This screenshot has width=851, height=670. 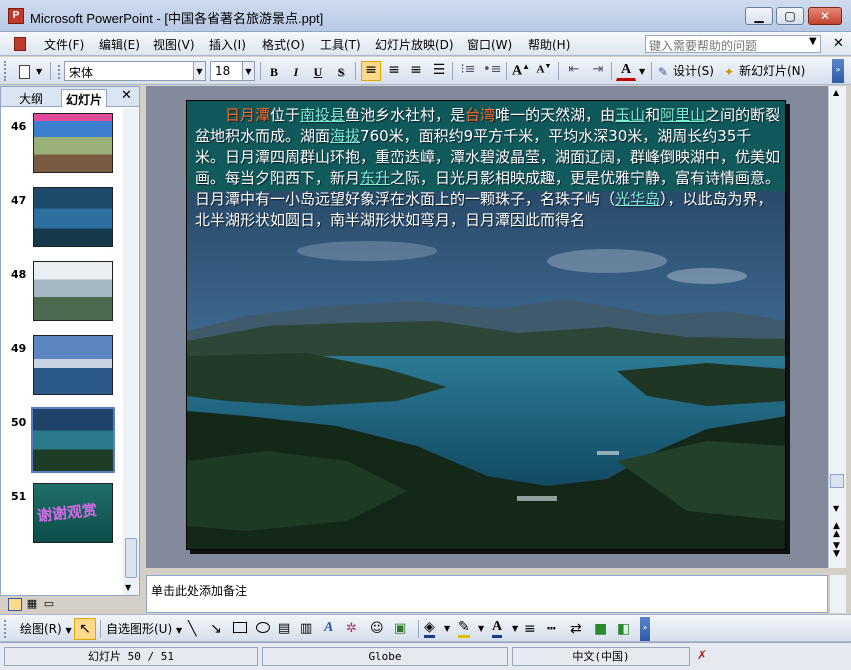 What do you see at coordinates (240, 629) in the screenshot?
I see `rectangle-icon` at bounding box center [240, 629].